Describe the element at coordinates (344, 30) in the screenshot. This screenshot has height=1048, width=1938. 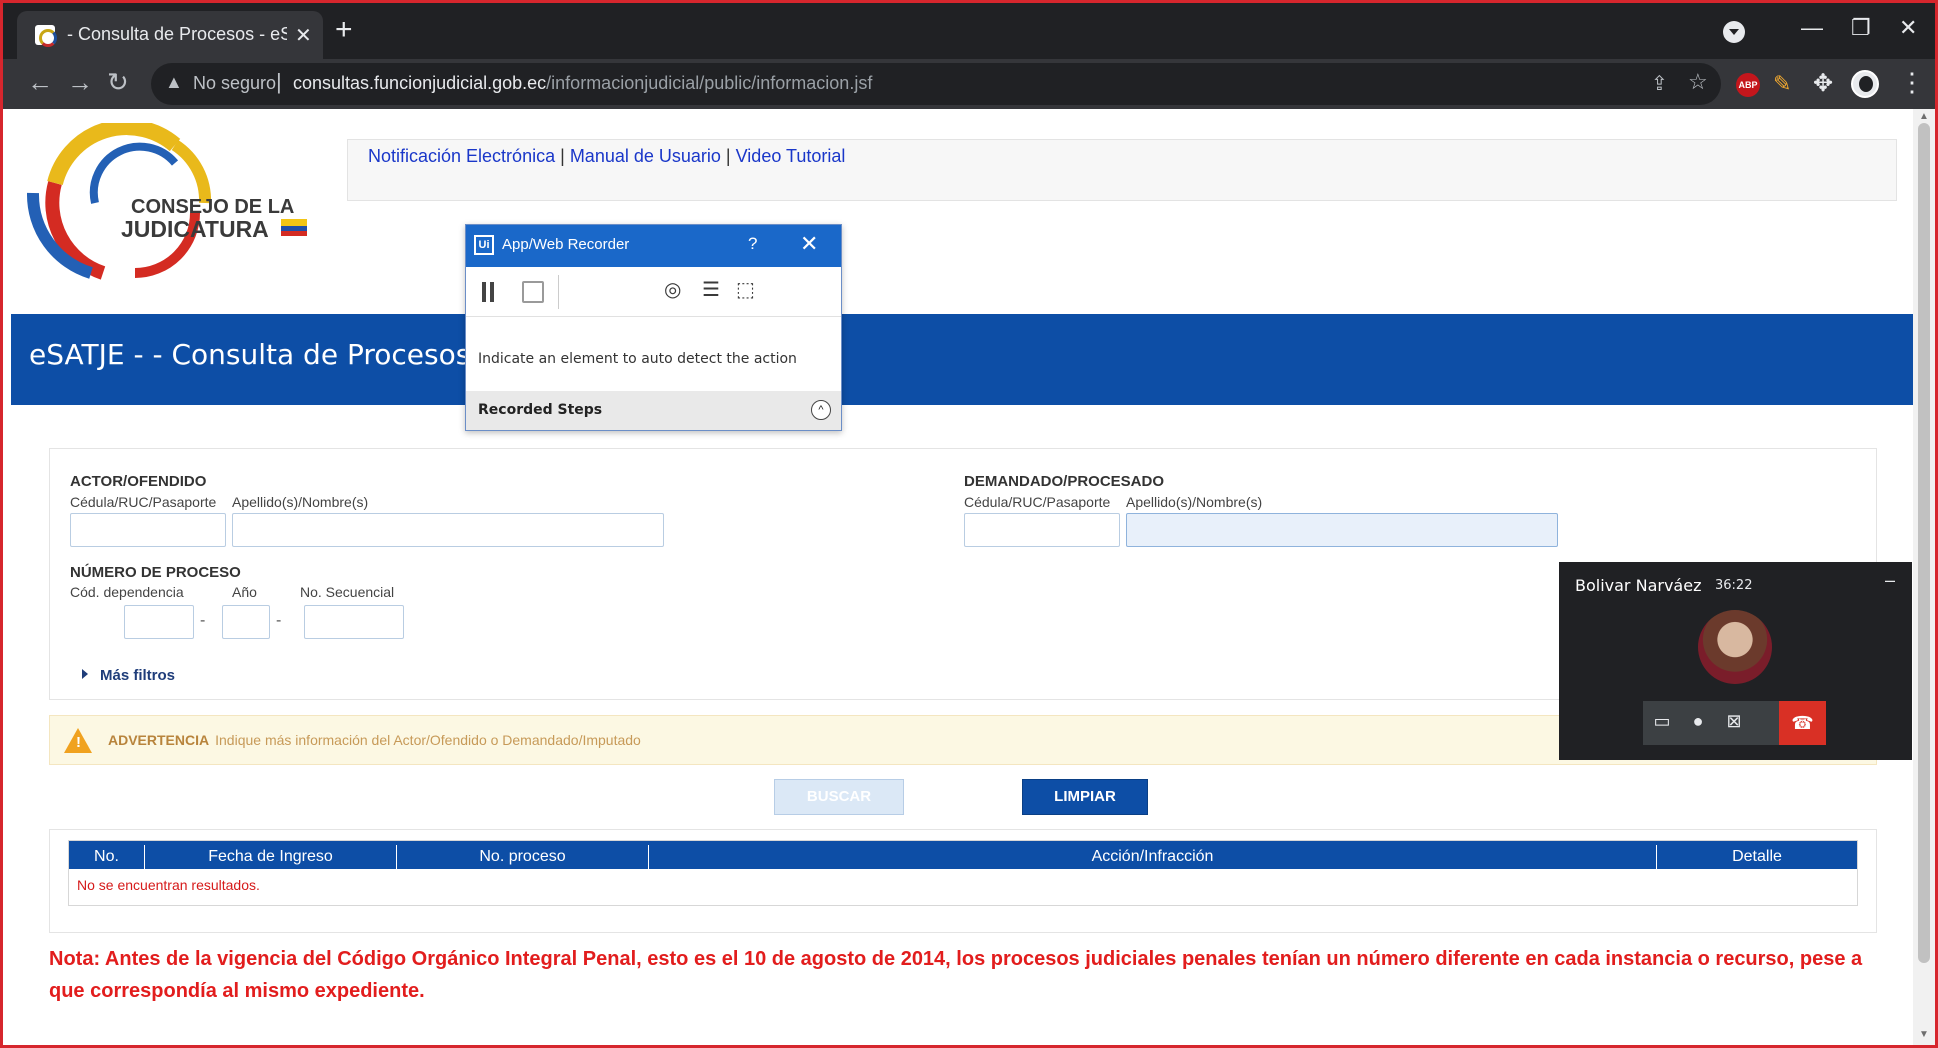
I see `new-tab-button: +` at that location.